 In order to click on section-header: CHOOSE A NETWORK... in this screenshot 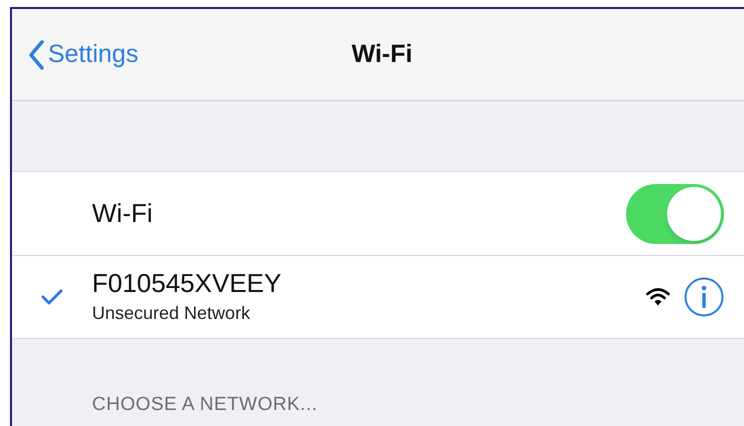, I will do `click(205, 405)`.